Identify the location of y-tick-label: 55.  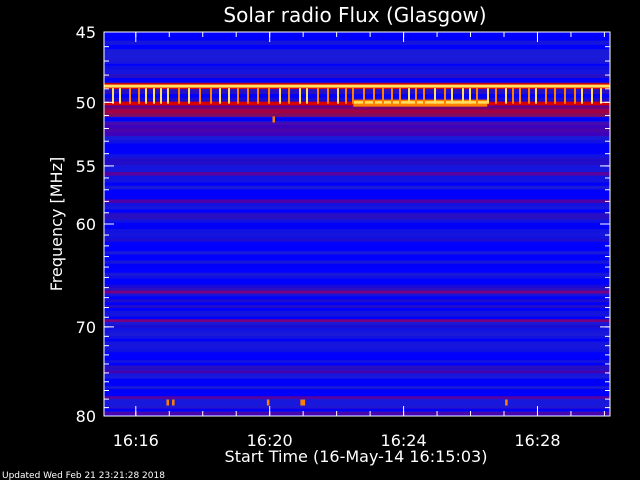
(86, 166).